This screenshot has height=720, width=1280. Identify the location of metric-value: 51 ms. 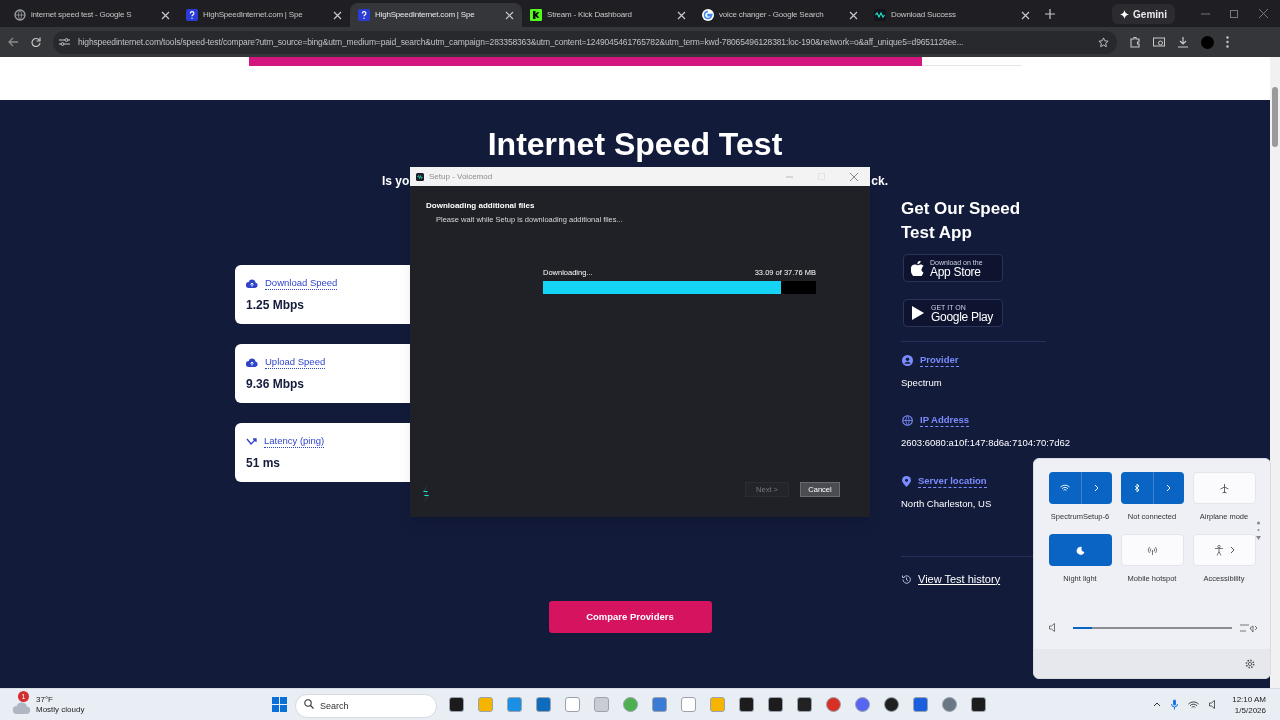
(264, 463).